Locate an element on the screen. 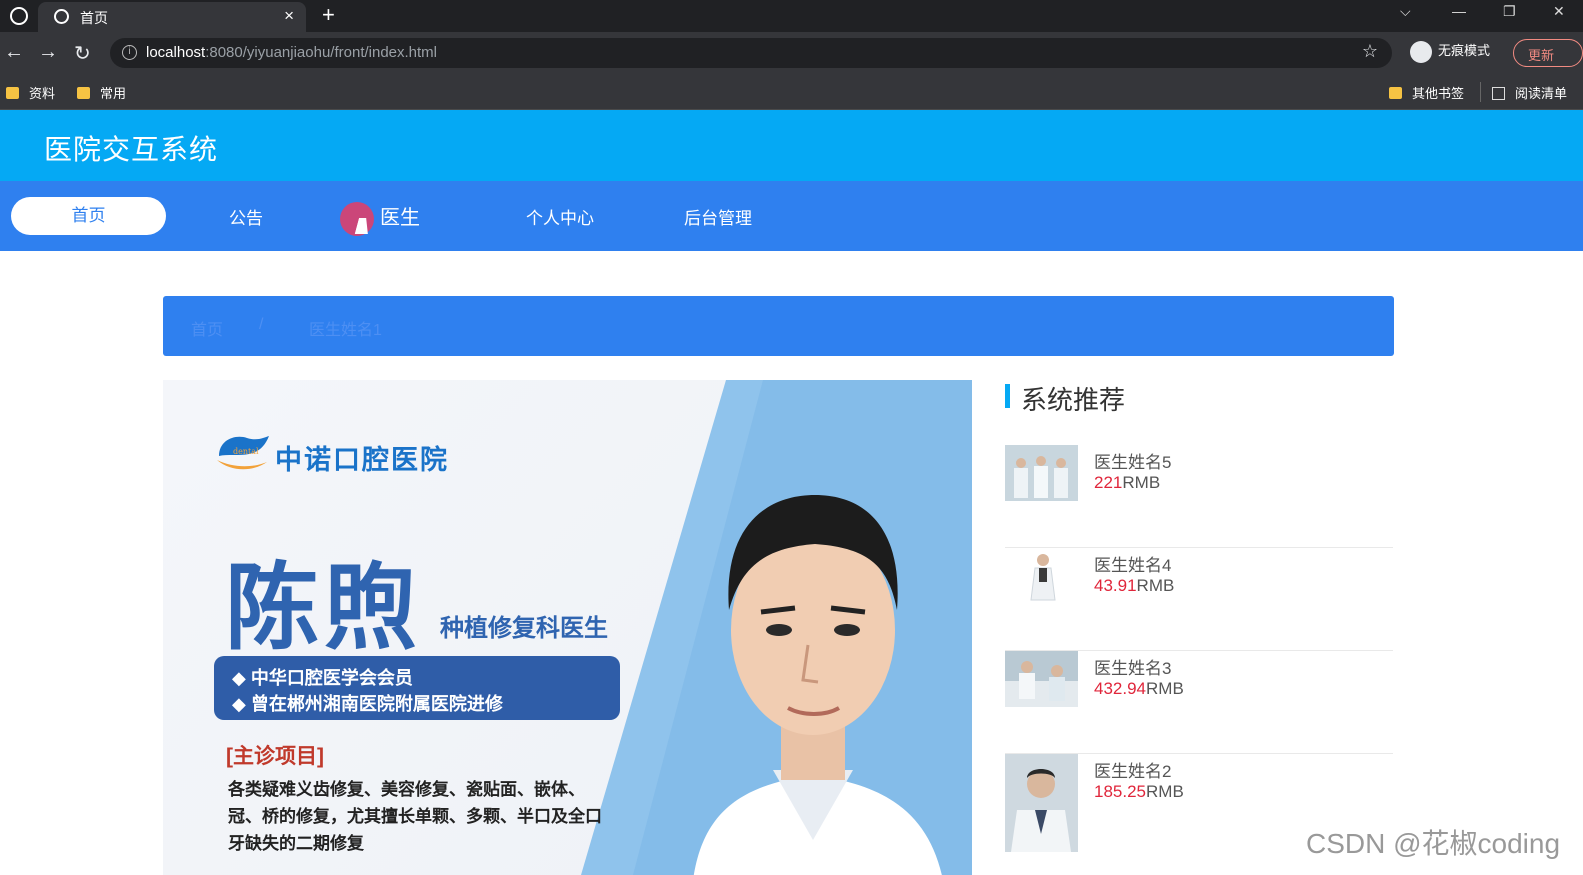  nav-home: 首页 is located at coordinates (88, 216).